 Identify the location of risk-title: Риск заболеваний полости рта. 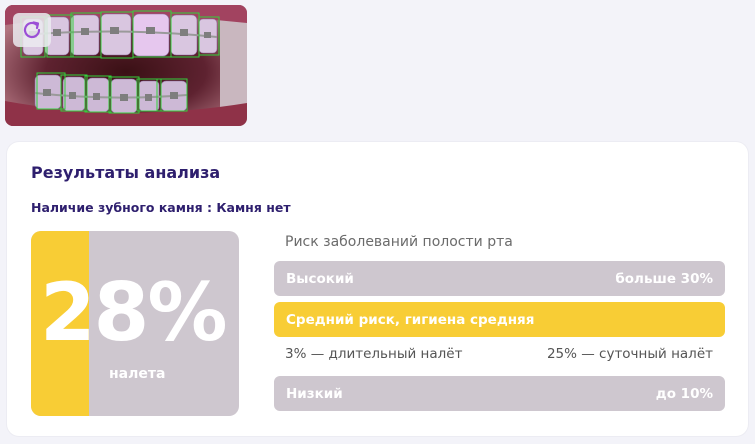
(399, 242).